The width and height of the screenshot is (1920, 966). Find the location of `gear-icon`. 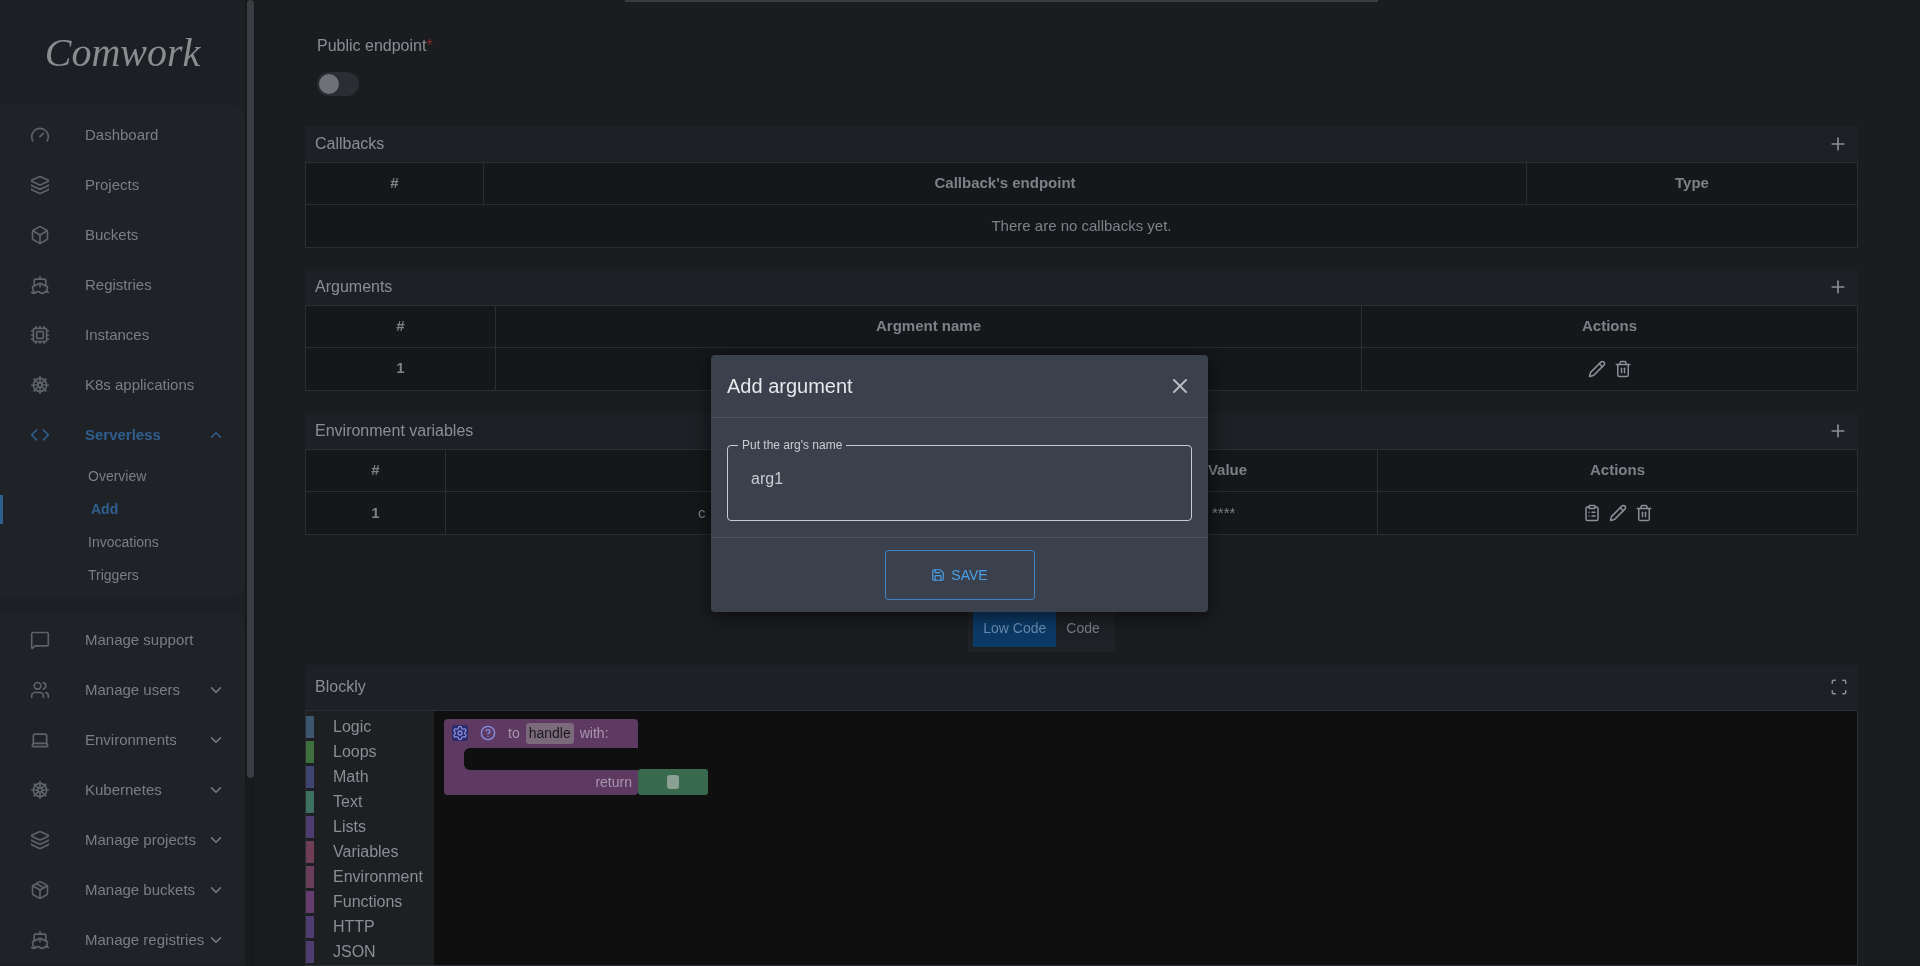

gear-icon is located at coordinates (460, 733).